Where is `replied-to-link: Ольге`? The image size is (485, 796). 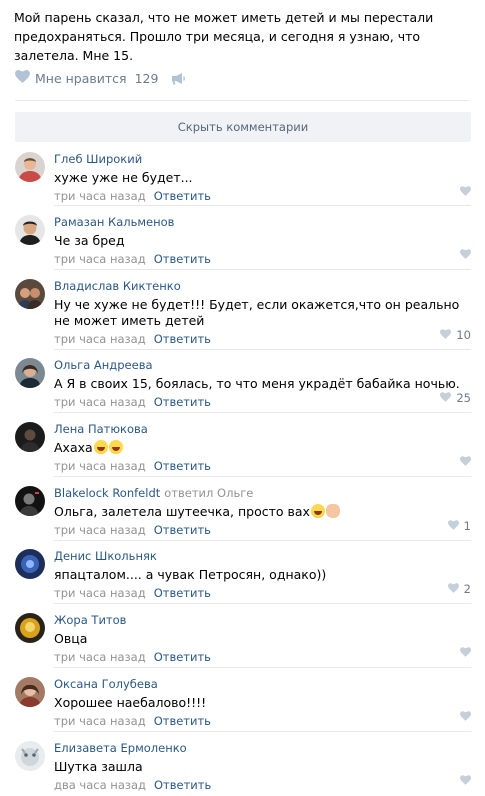
replied-to-link: Ольге is located at coordinates (235, 493).